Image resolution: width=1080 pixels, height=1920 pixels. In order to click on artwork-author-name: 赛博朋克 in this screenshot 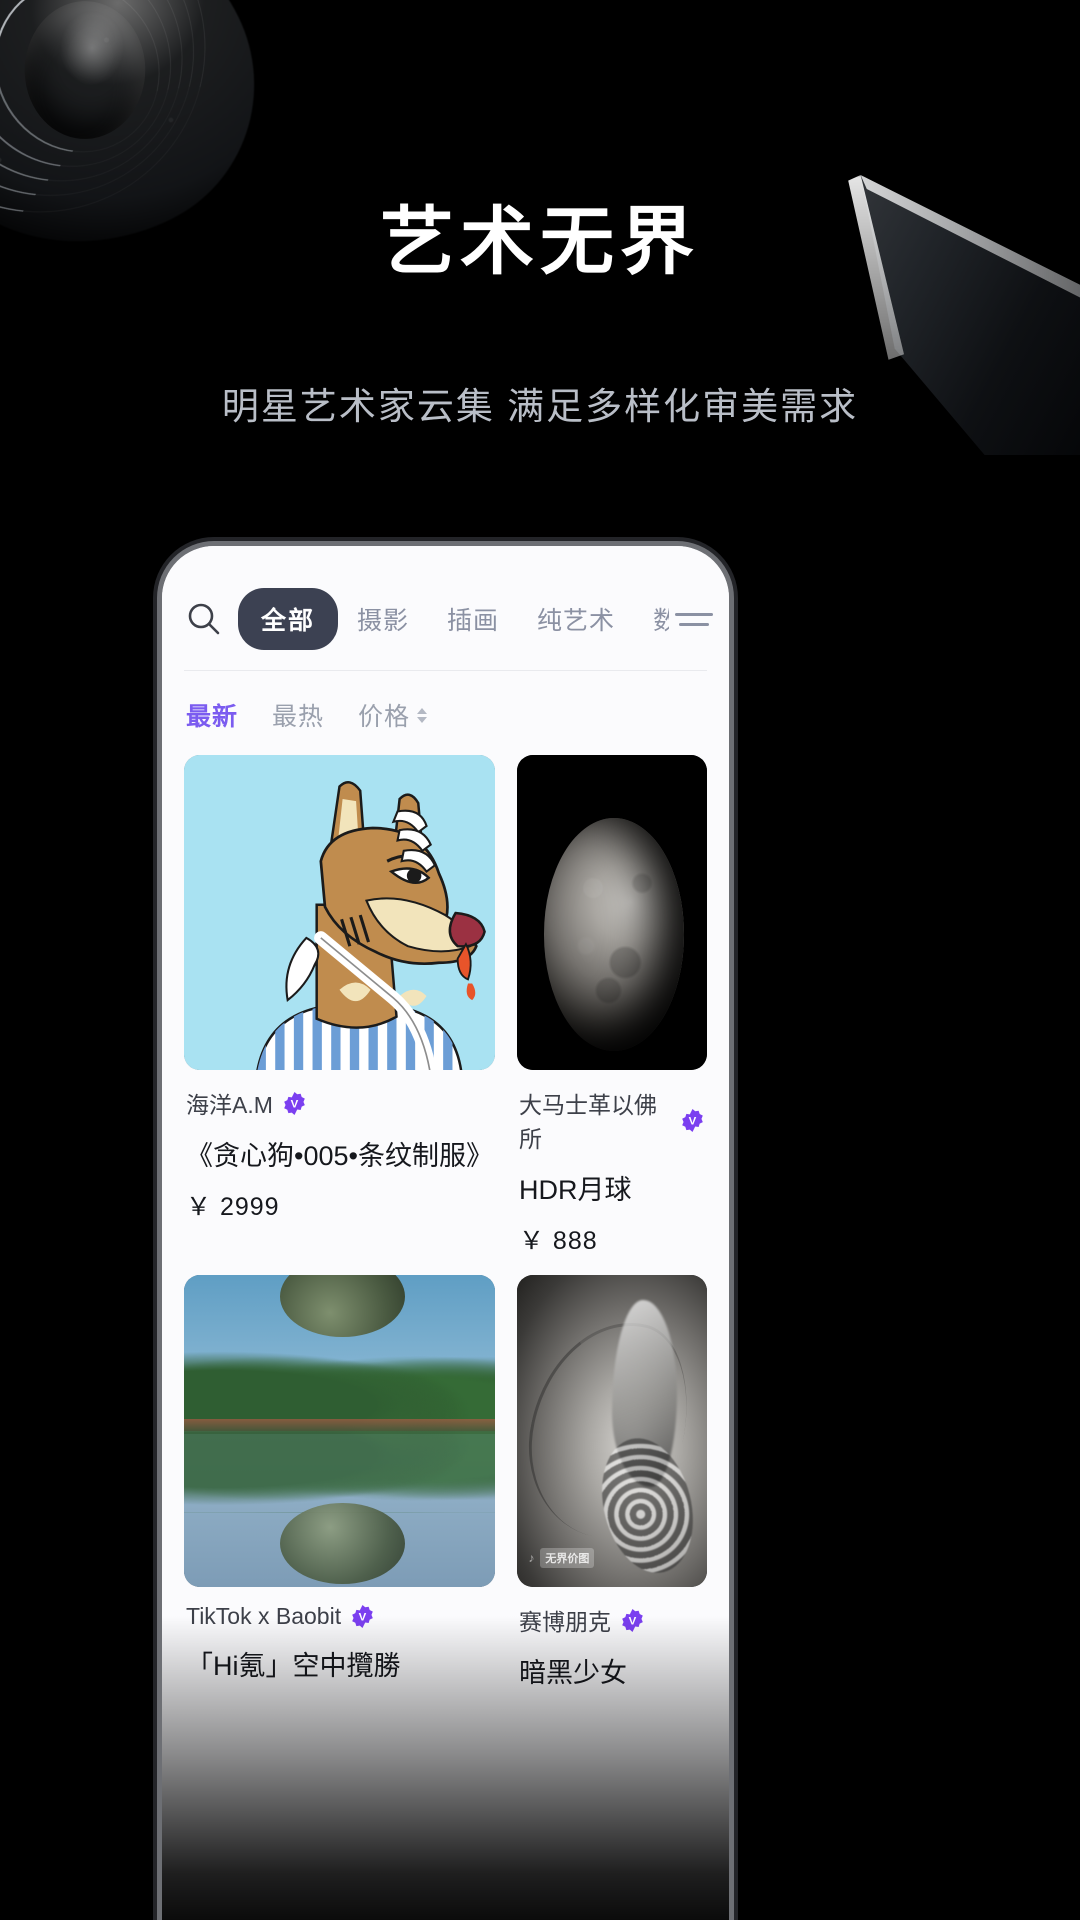, I will do `click(564, 1622)`.